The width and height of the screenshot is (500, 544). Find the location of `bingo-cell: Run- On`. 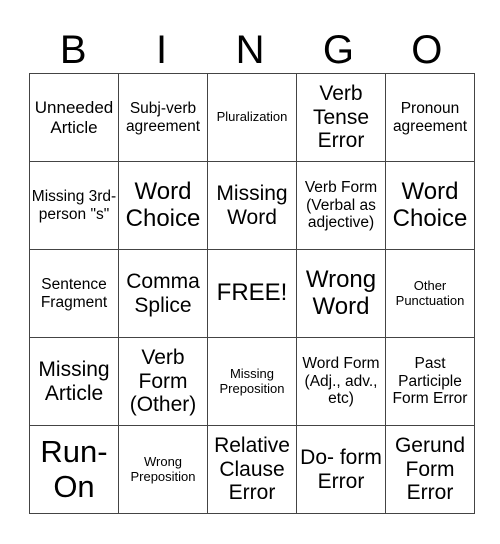

bingo-cell: Run- On is located at coordinates (74, 469).